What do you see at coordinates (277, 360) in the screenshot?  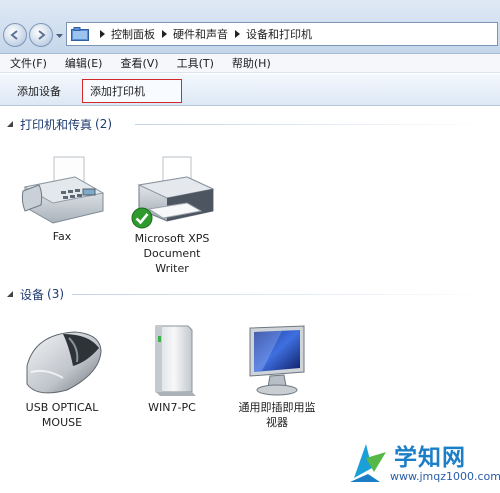 I see `monitor-icon` at bounding box center [277, 360].